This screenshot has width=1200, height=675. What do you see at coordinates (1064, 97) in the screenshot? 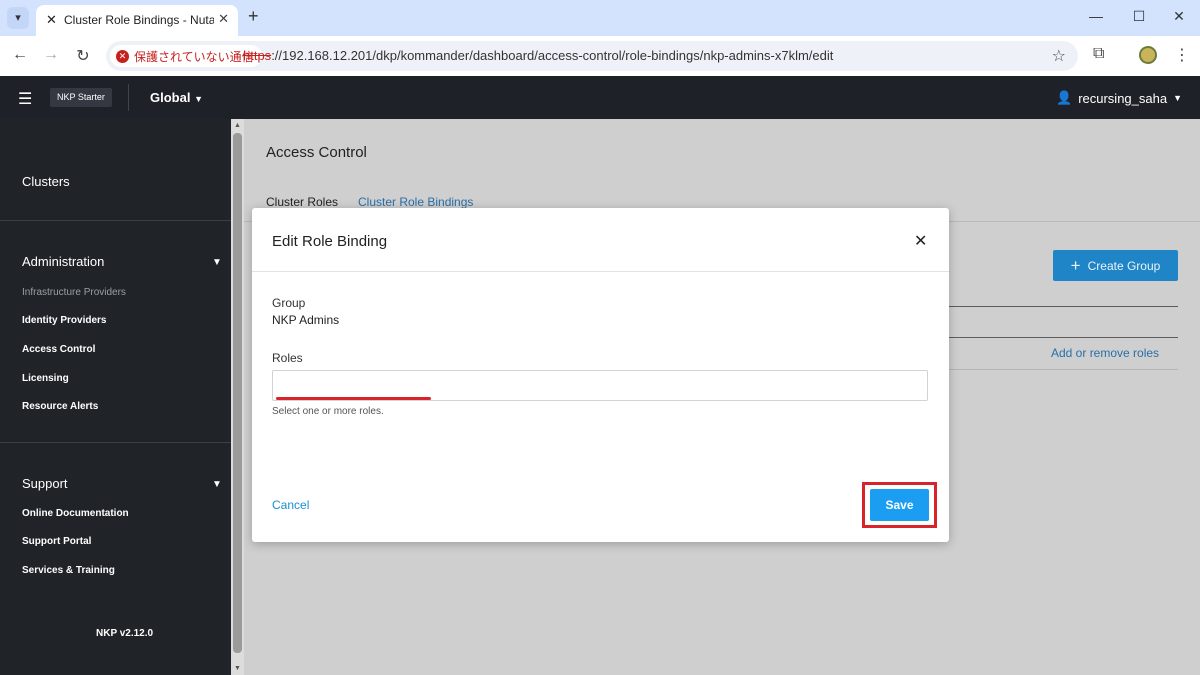
I see `user-icon: 👤` at bounding box center [1064, 97].